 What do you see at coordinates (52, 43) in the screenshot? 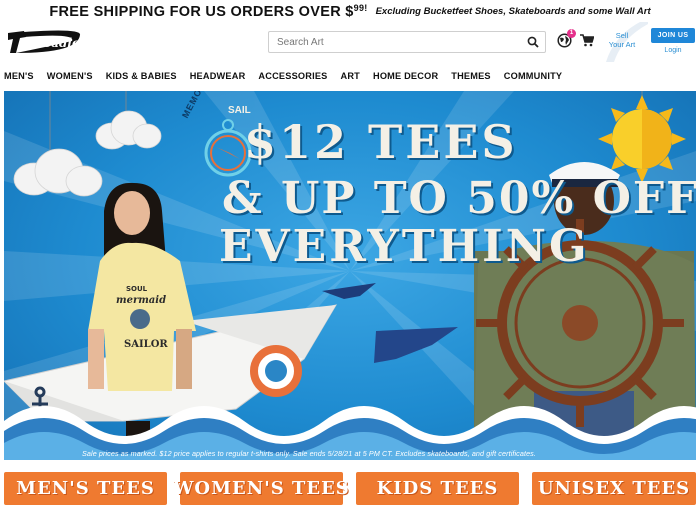
I see `svg-text: threadless` at bounding box center [52, 43].